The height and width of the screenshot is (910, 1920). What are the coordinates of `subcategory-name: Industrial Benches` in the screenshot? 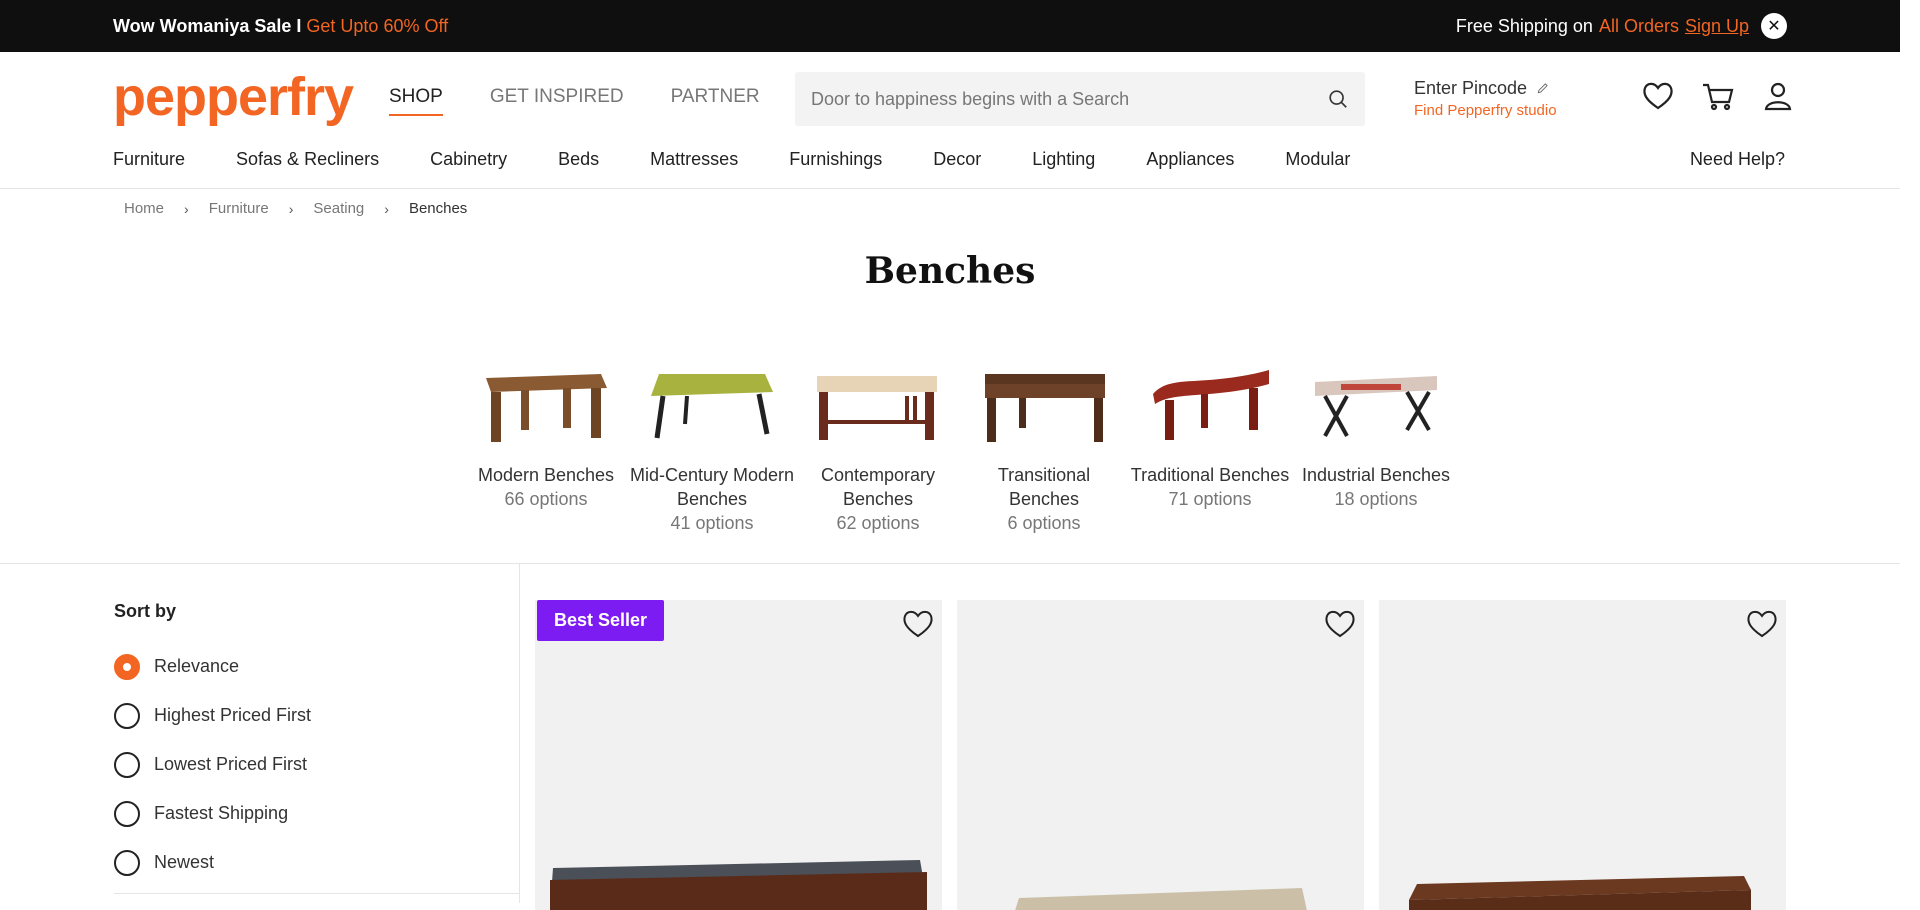 It's located at (1376, 475).